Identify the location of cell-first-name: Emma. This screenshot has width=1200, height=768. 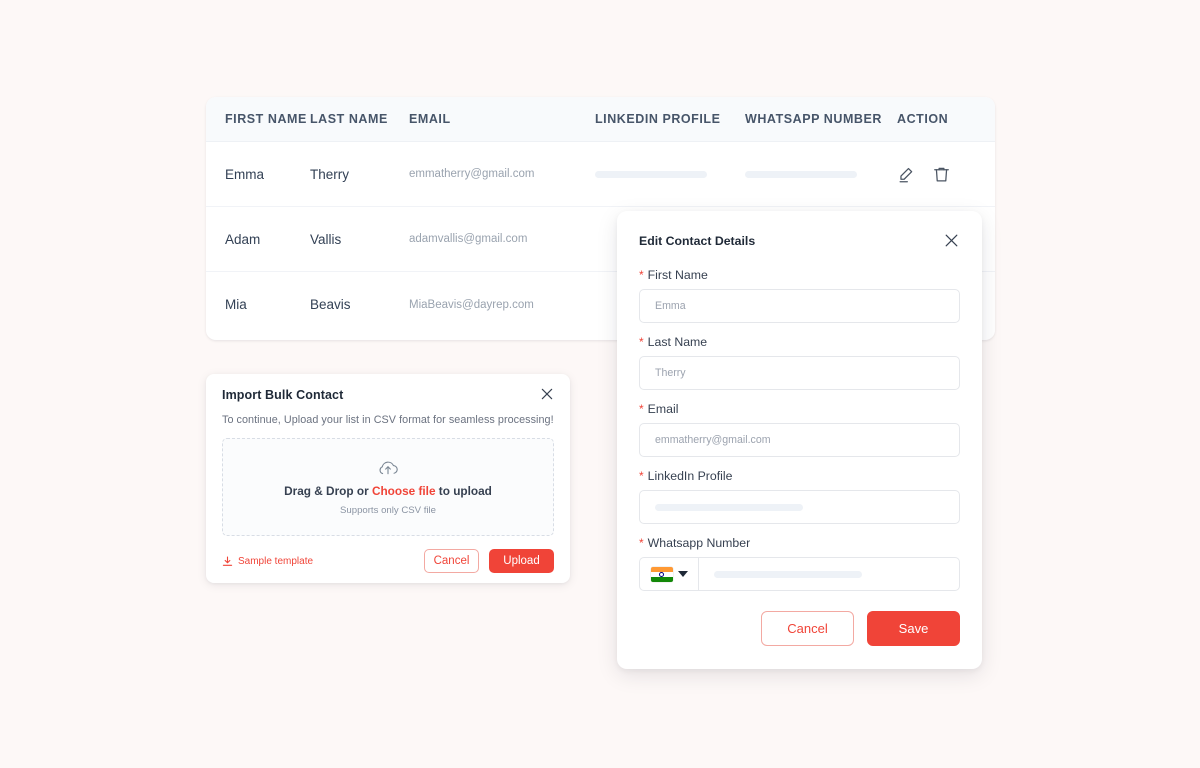
(245, 174).